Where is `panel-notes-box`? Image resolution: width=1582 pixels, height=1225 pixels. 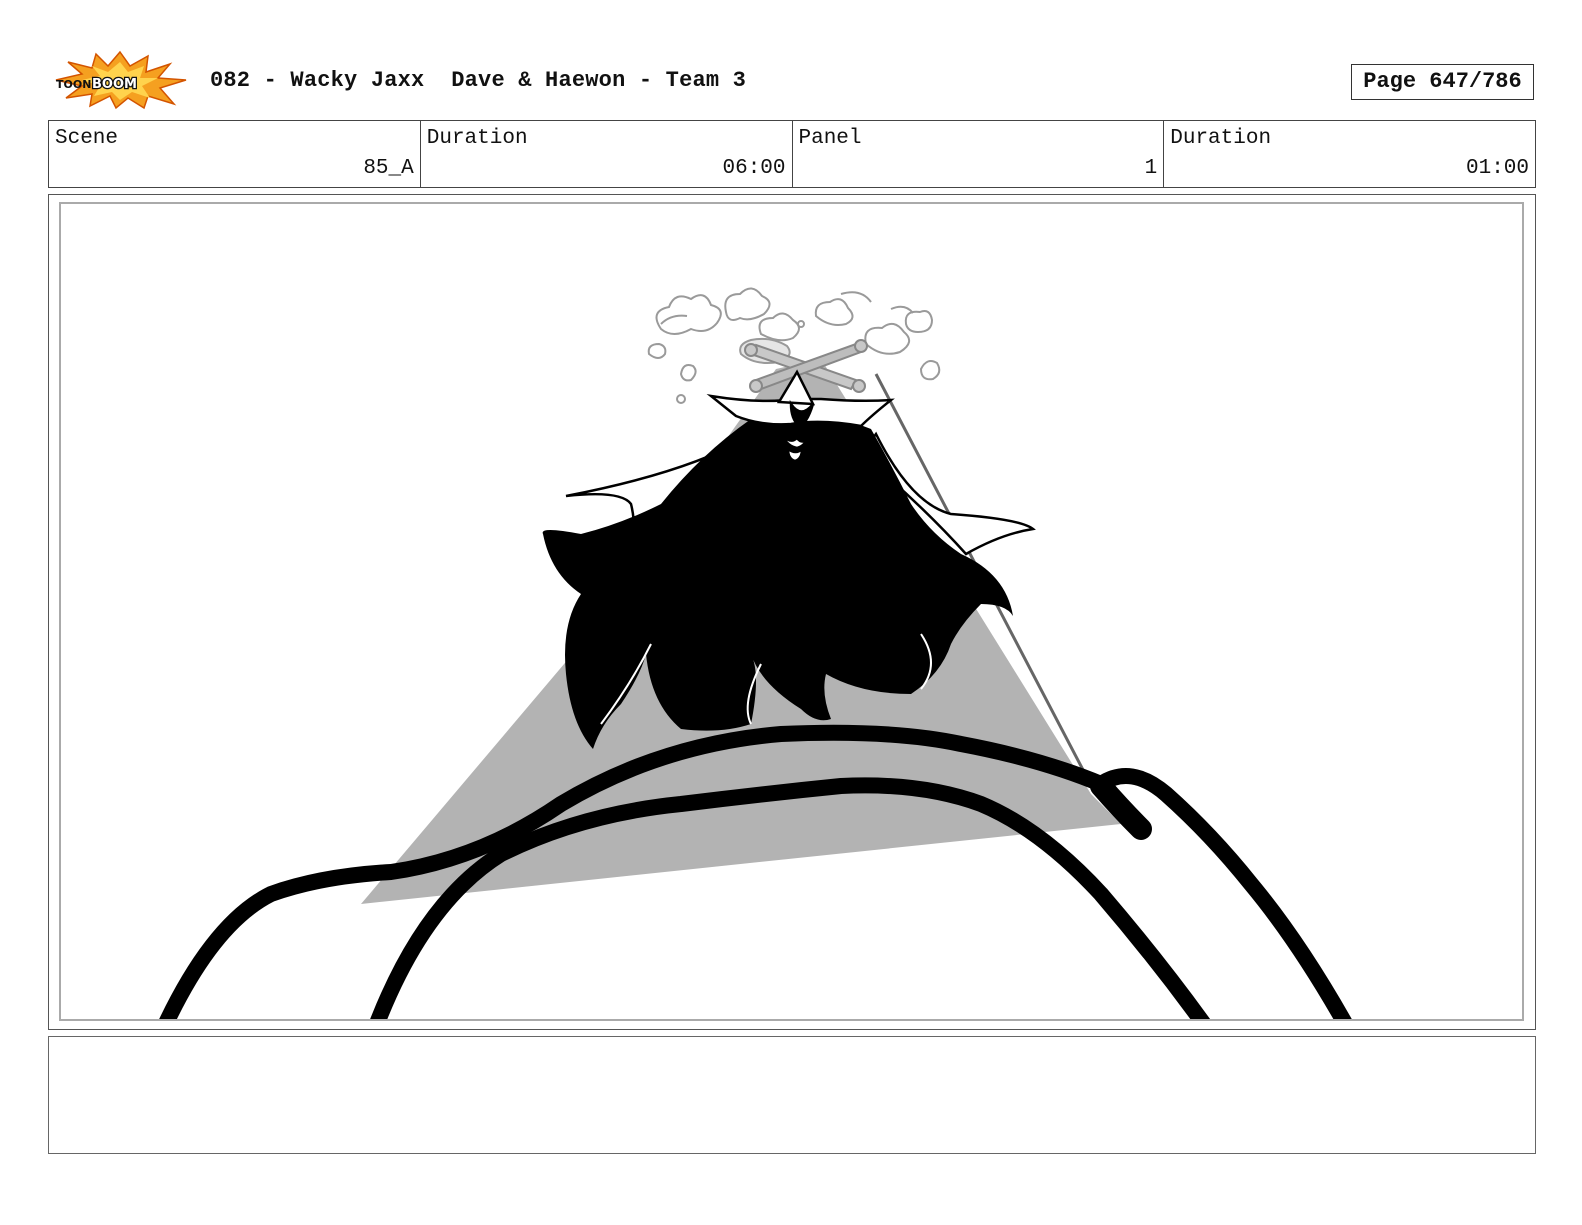 panel-notes-box is located at coordinates (792, 1095).